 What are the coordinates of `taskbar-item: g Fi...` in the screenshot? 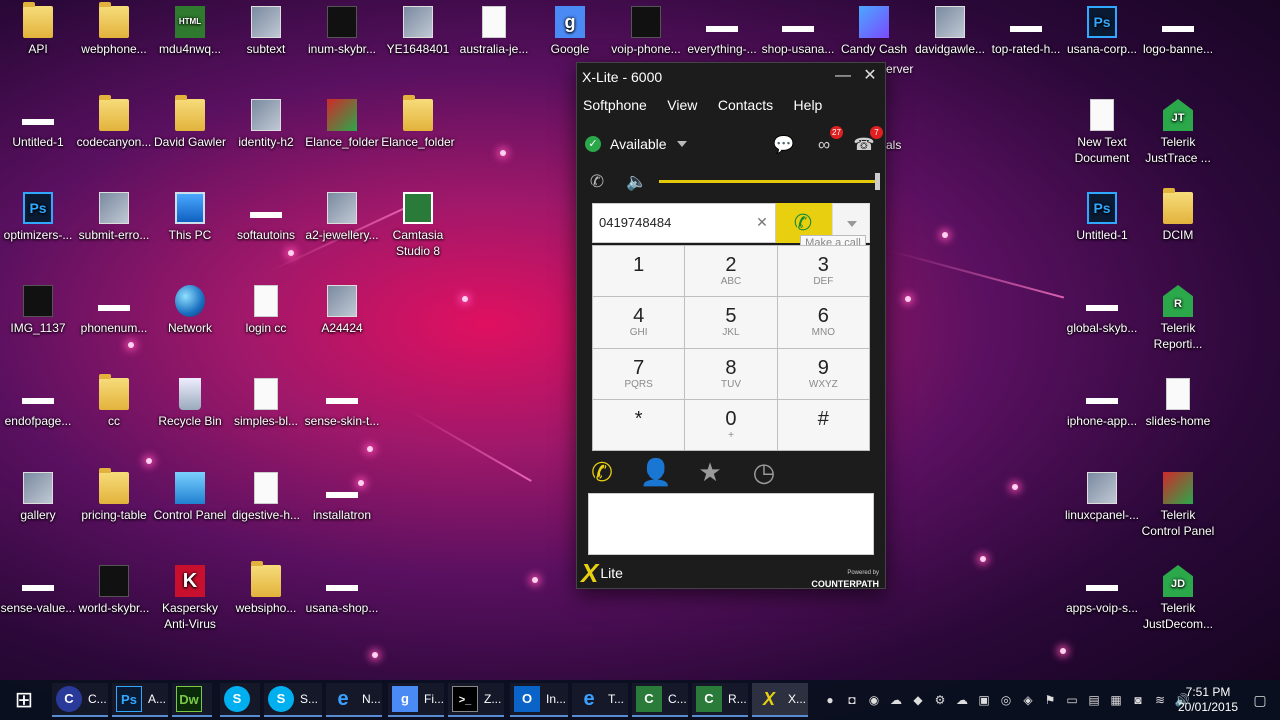 It's located at (416, 700).